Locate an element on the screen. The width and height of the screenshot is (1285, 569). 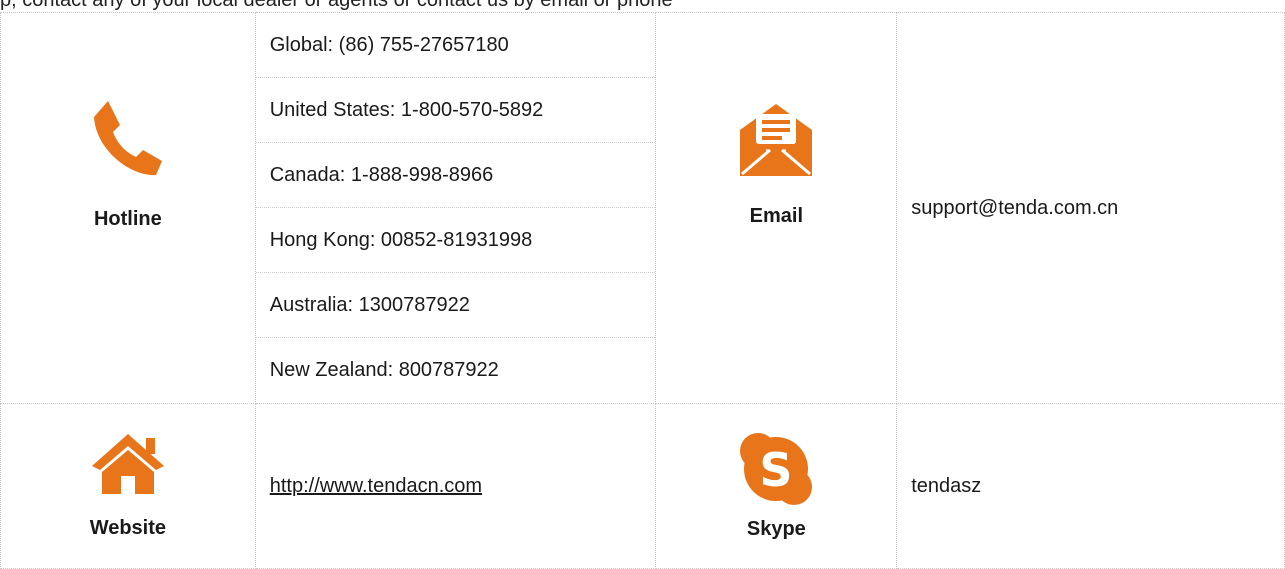
website-label: Website is located at coordinates (128, 528).